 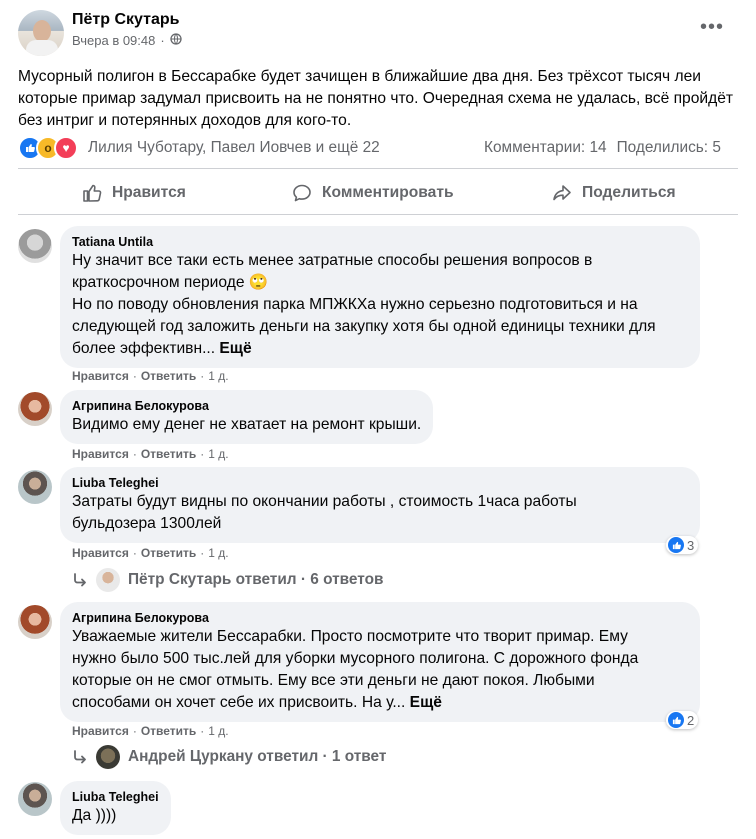 What do you see at coordinates (234, 148) in the screenshot?
I see `reaction-names: Лилия Чуботару, Павел Иовчев и ещё 22` at bounding box center [234, 148].